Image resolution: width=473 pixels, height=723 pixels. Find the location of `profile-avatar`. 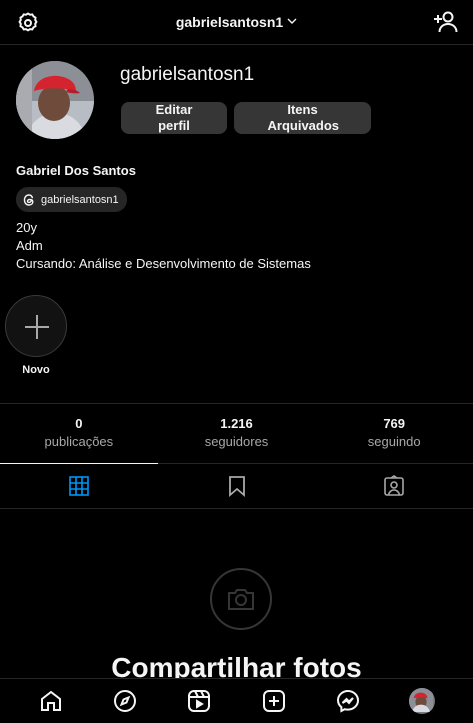

profile-avatar is located at coordinates (55, 100).